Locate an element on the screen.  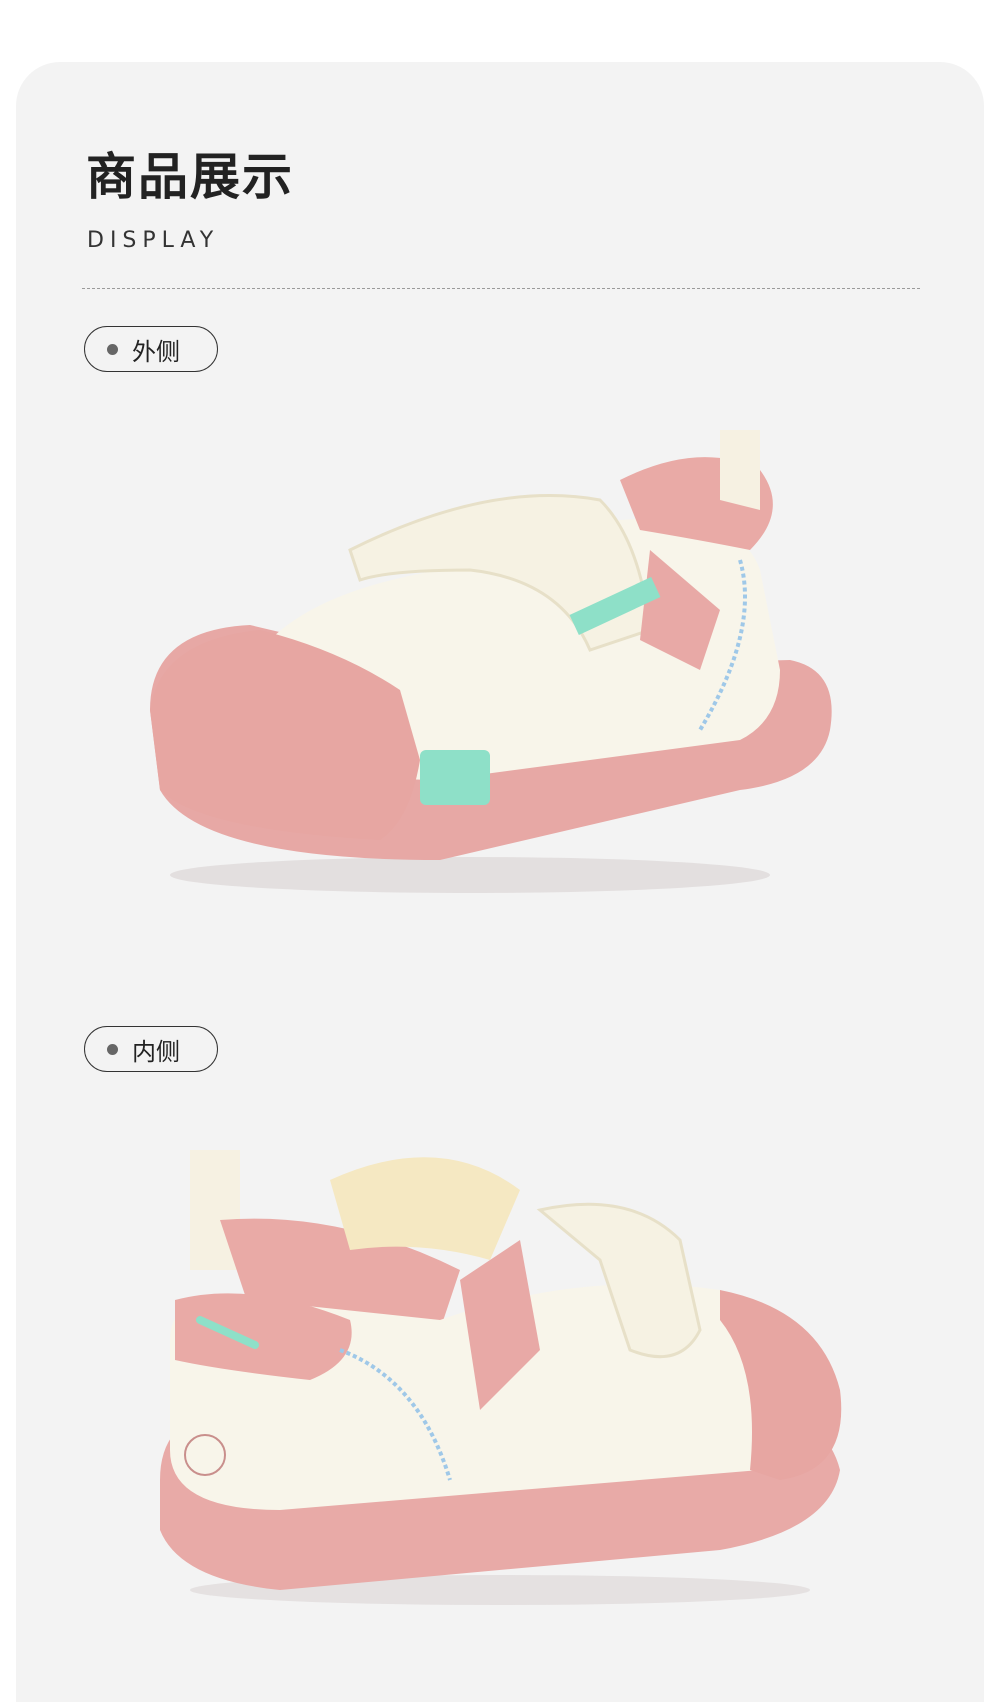
view-label: 外侧 is located at coordinates (156, 351).